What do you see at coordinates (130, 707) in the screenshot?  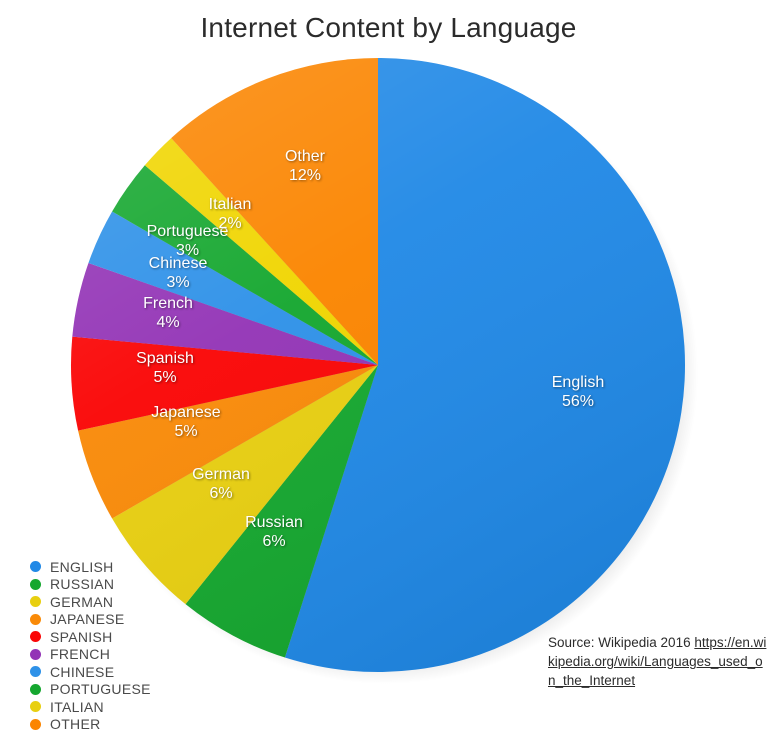 I see `legend-item-italian: ITALIAN` at bounding box center [130, 707].